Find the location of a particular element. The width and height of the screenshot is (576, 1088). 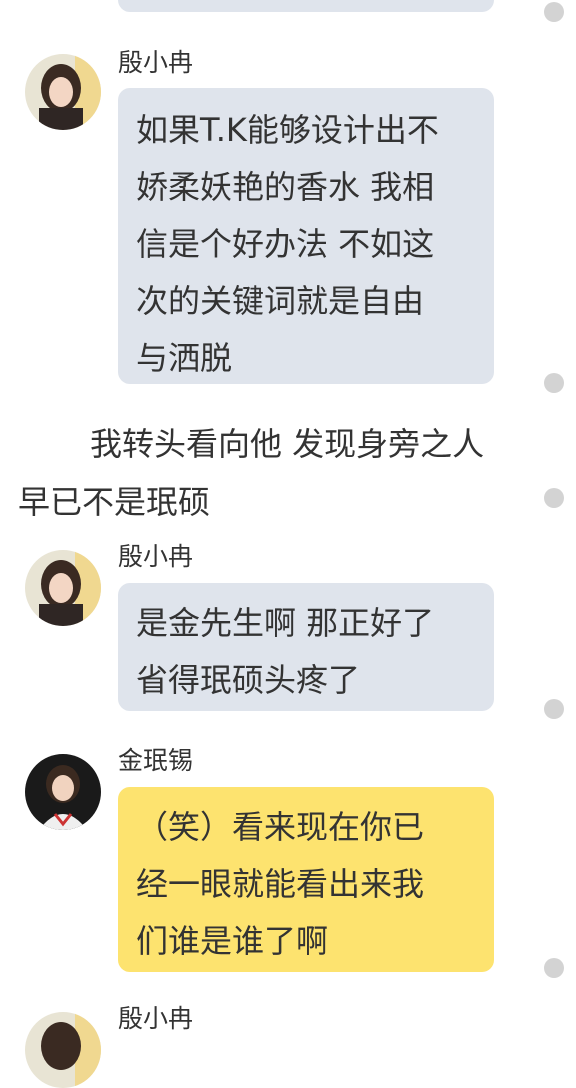

avatar-jin-minseok is located at coordinates (63, 792).